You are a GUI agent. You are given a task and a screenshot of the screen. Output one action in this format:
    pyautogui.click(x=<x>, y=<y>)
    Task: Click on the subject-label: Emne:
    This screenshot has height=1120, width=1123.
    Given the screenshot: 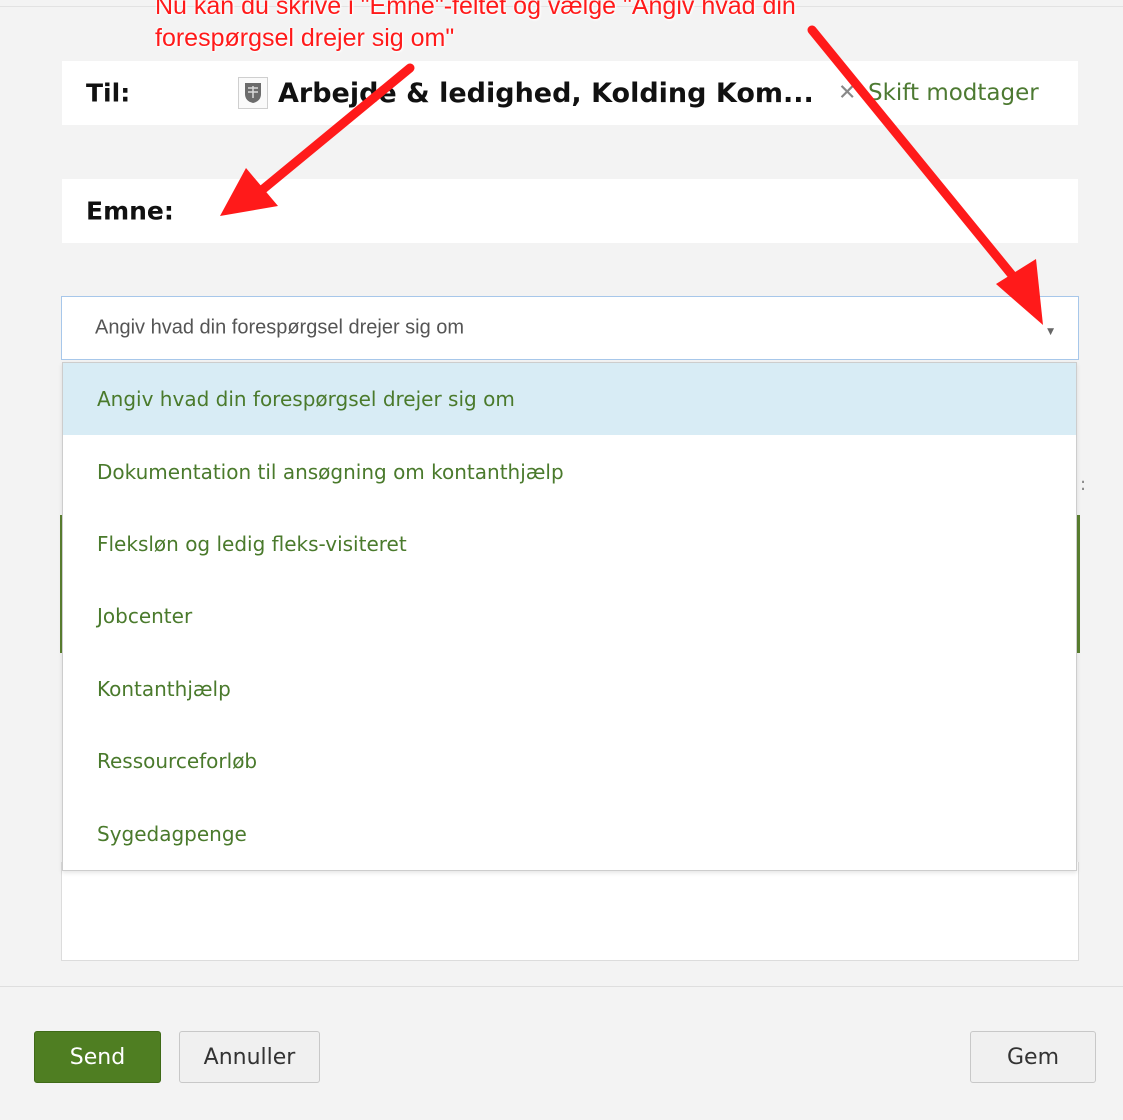 What is the action you would take?
    pyautogui.click(x=130, y=211)
    